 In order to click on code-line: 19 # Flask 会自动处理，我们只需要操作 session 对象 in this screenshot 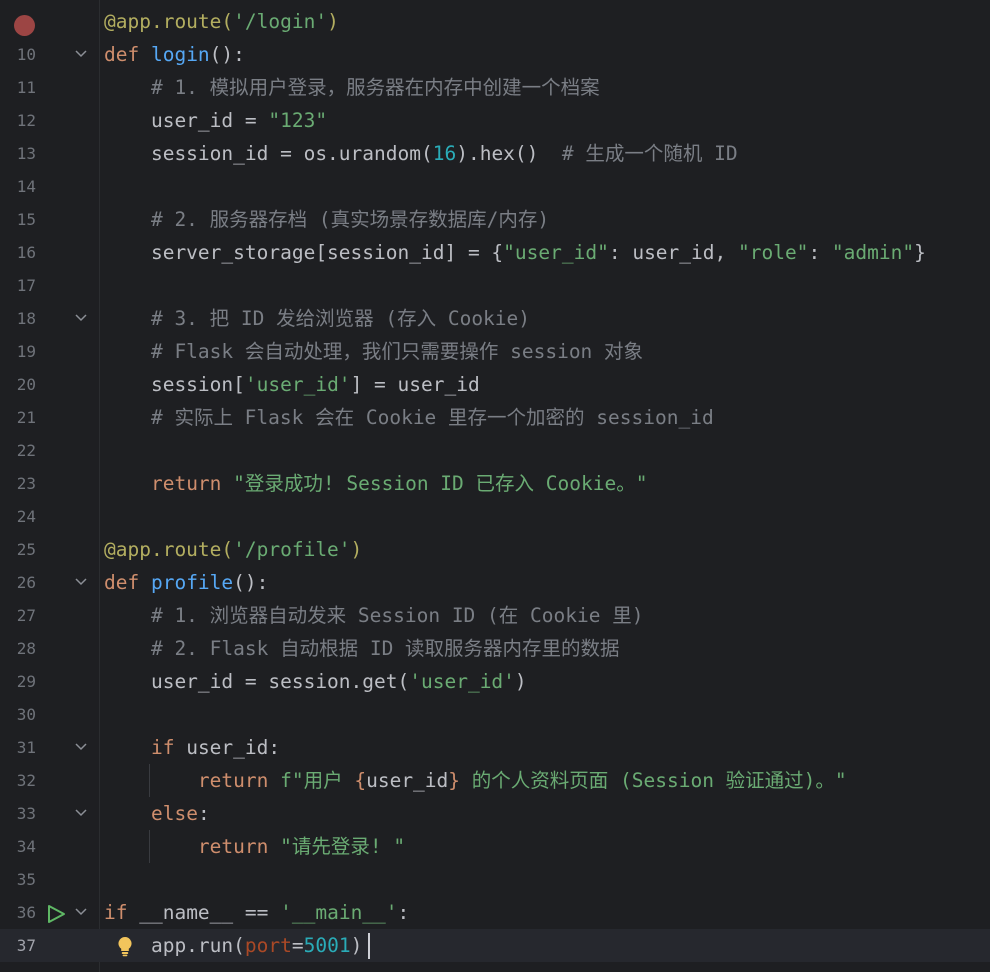, I will do `click(495, 351)`.